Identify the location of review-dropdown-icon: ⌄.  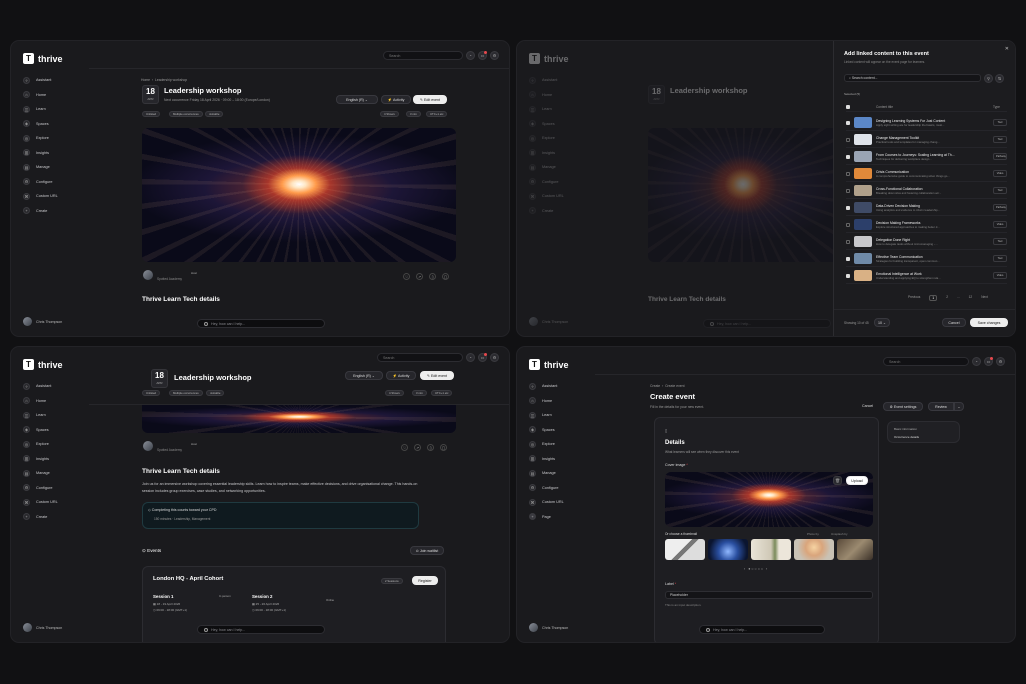
(959, 406).